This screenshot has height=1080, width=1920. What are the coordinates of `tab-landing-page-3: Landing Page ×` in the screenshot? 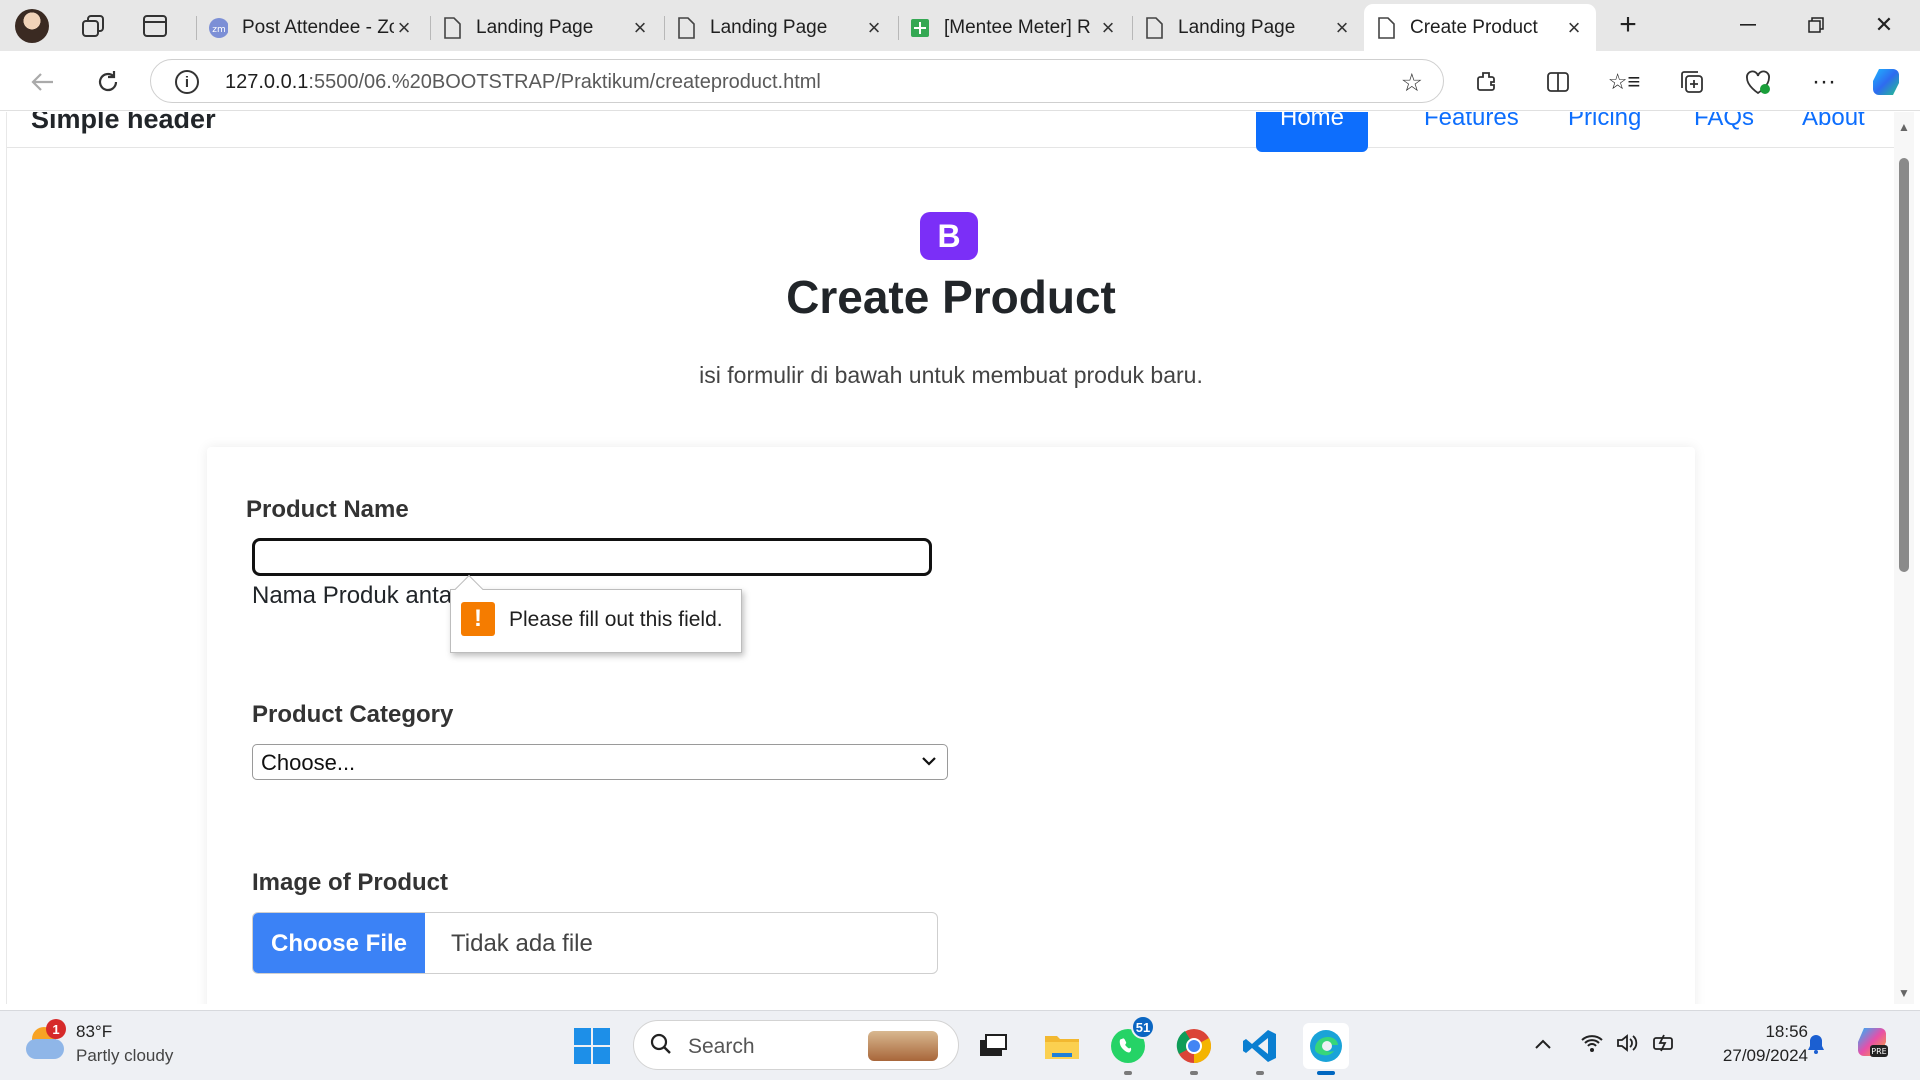 It's located at (1248, 27).